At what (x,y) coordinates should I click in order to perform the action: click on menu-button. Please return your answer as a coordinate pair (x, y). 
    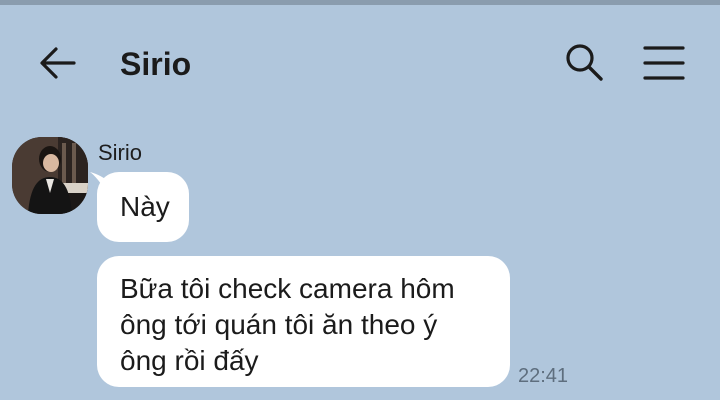
    Looking at the image, I should click on (664, 63).